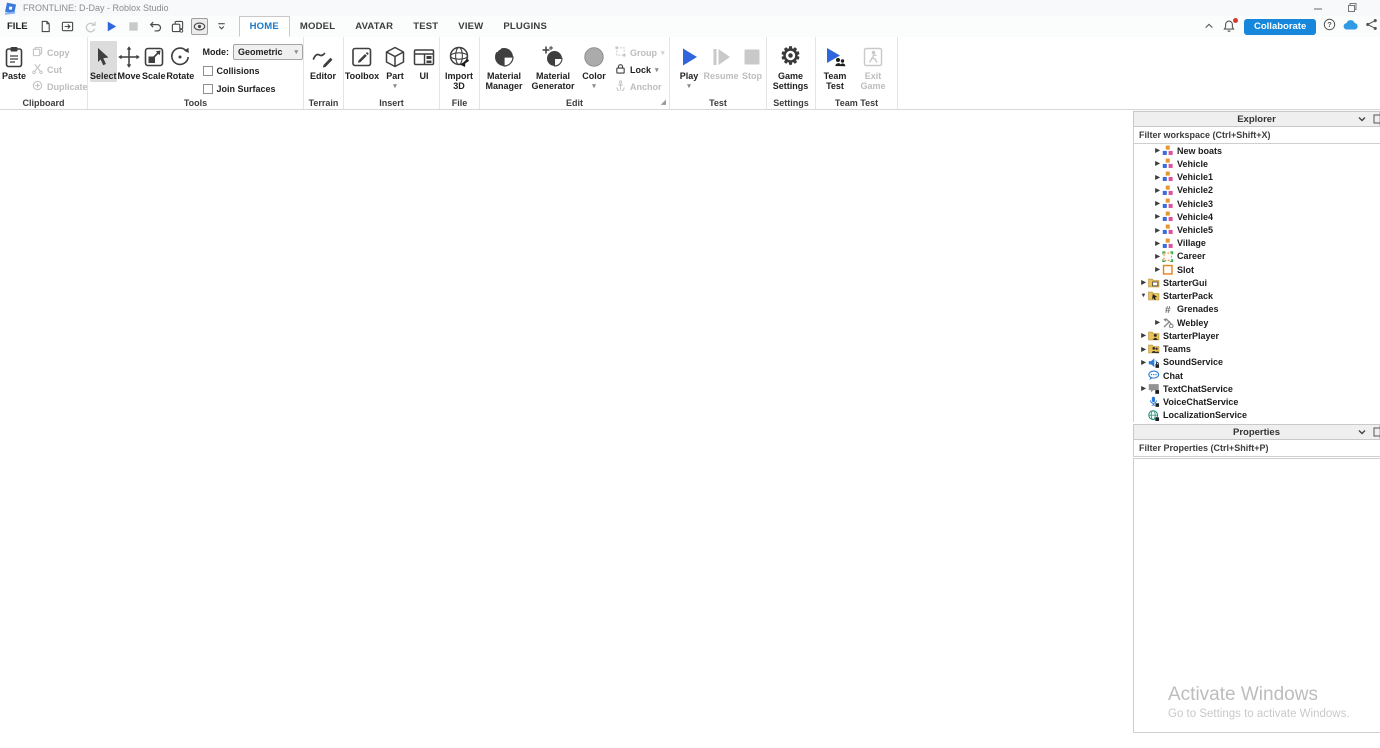 This screenshot has width=1380, height=748. I want to click on duplicate-button: Duplicate, so click(60, 86).